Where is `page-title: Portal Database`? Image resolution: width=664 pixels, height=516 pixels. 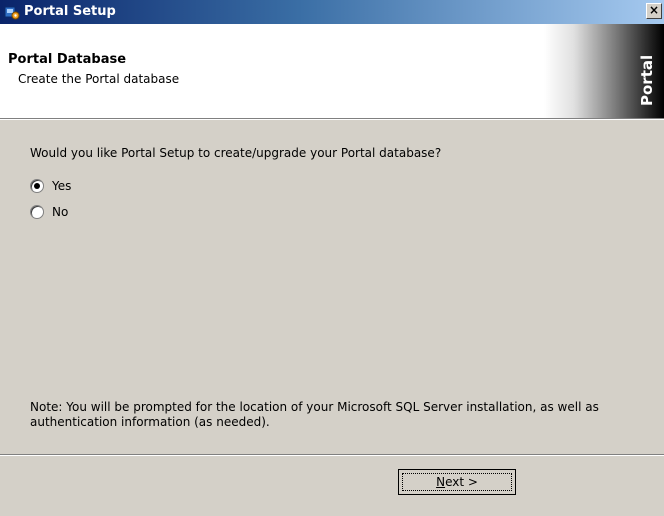
page-title: Portal Database is located at coordinates (67, 59).